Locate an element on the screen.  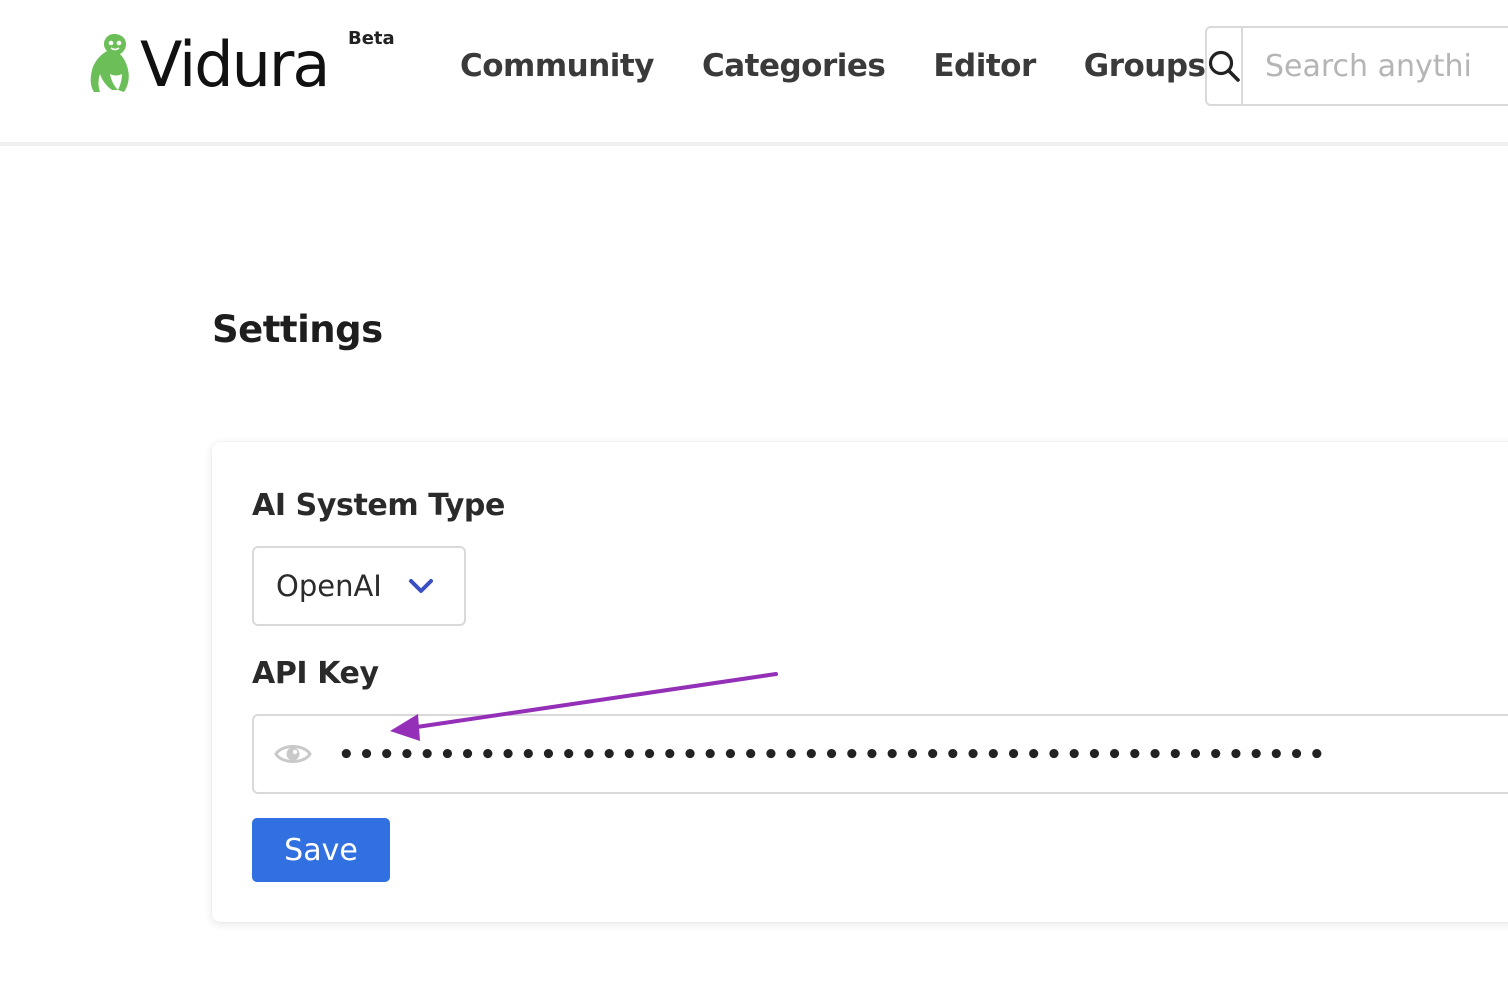
ai-system-type-value: OpenAI is located at coordinates (329, 586).